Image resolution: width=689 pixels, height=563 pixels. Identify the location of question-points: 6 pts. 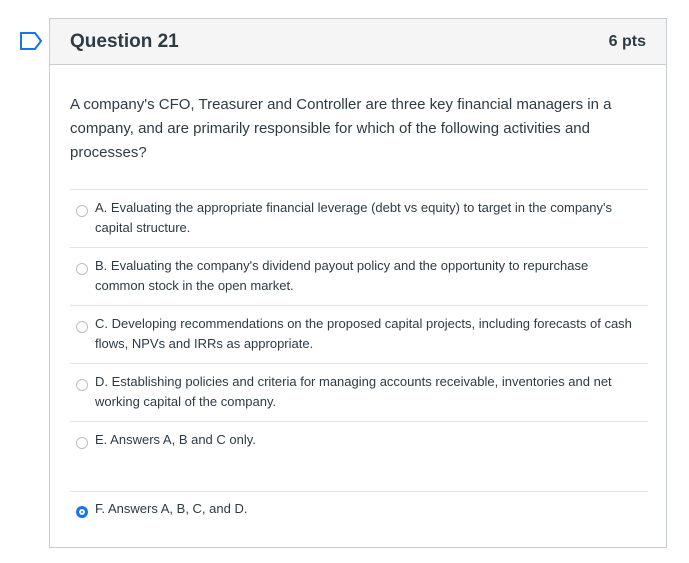
(627, 41).